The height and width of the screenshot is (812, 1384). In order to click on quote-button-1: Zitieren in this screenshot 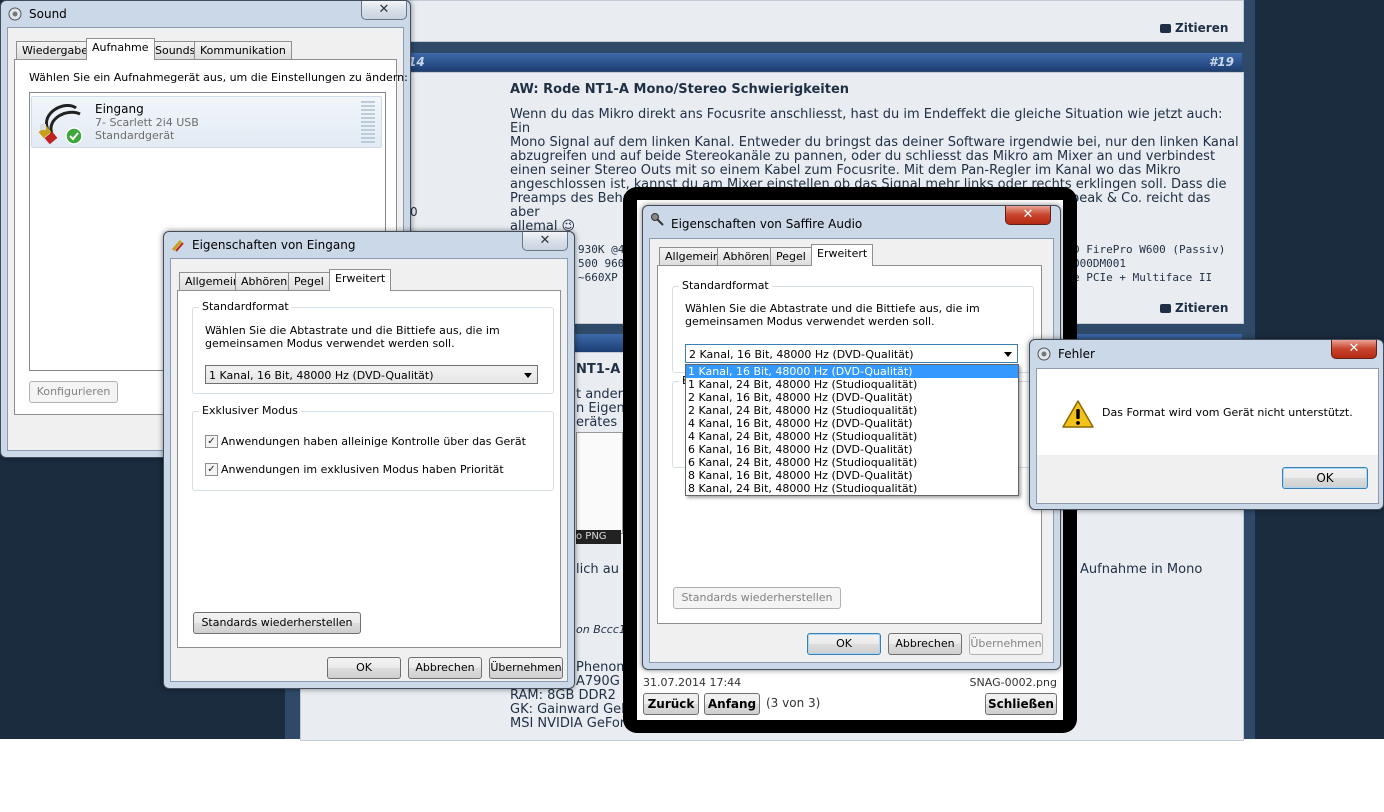, I will do `click(1194, 28)`.